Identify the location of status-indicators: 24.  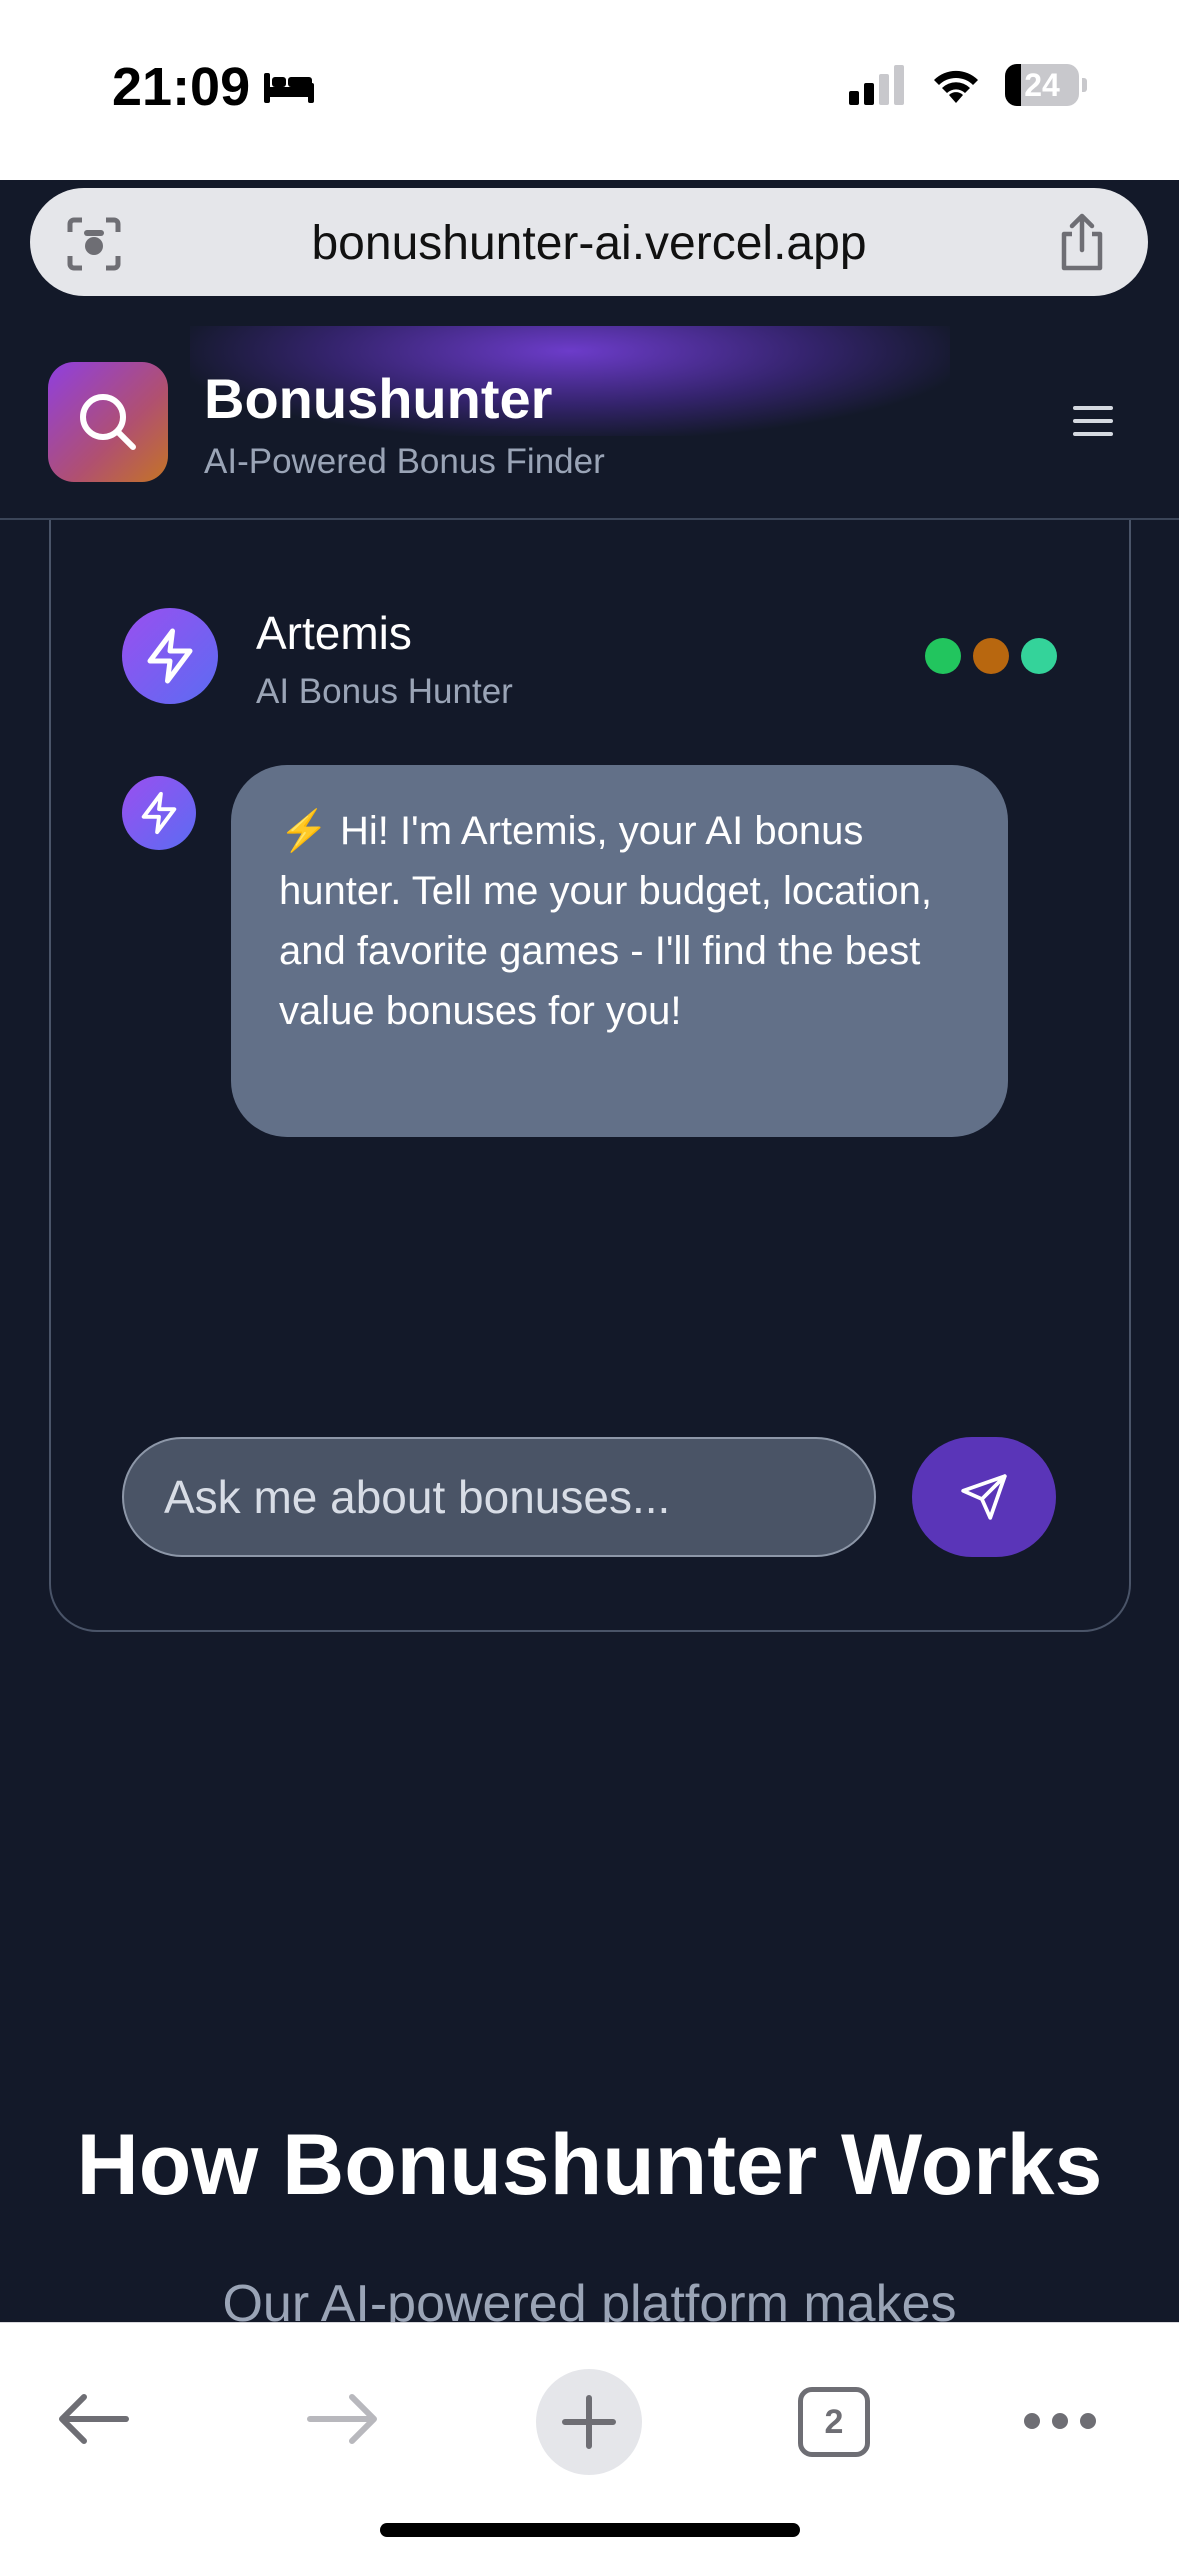
(968, 85).